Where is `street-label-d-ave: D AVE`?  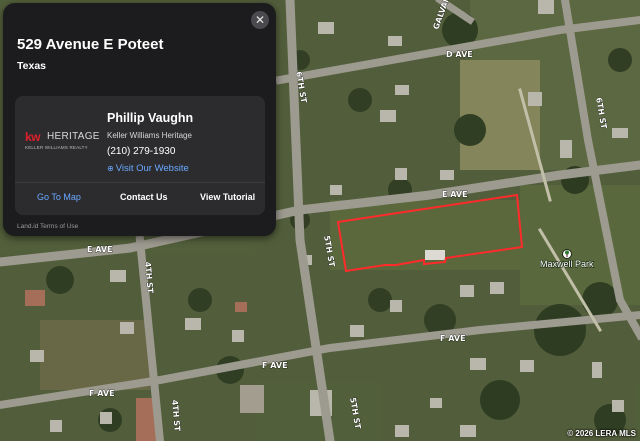 street-label-d-ave: D AVE is located at coordinates (459, 54).